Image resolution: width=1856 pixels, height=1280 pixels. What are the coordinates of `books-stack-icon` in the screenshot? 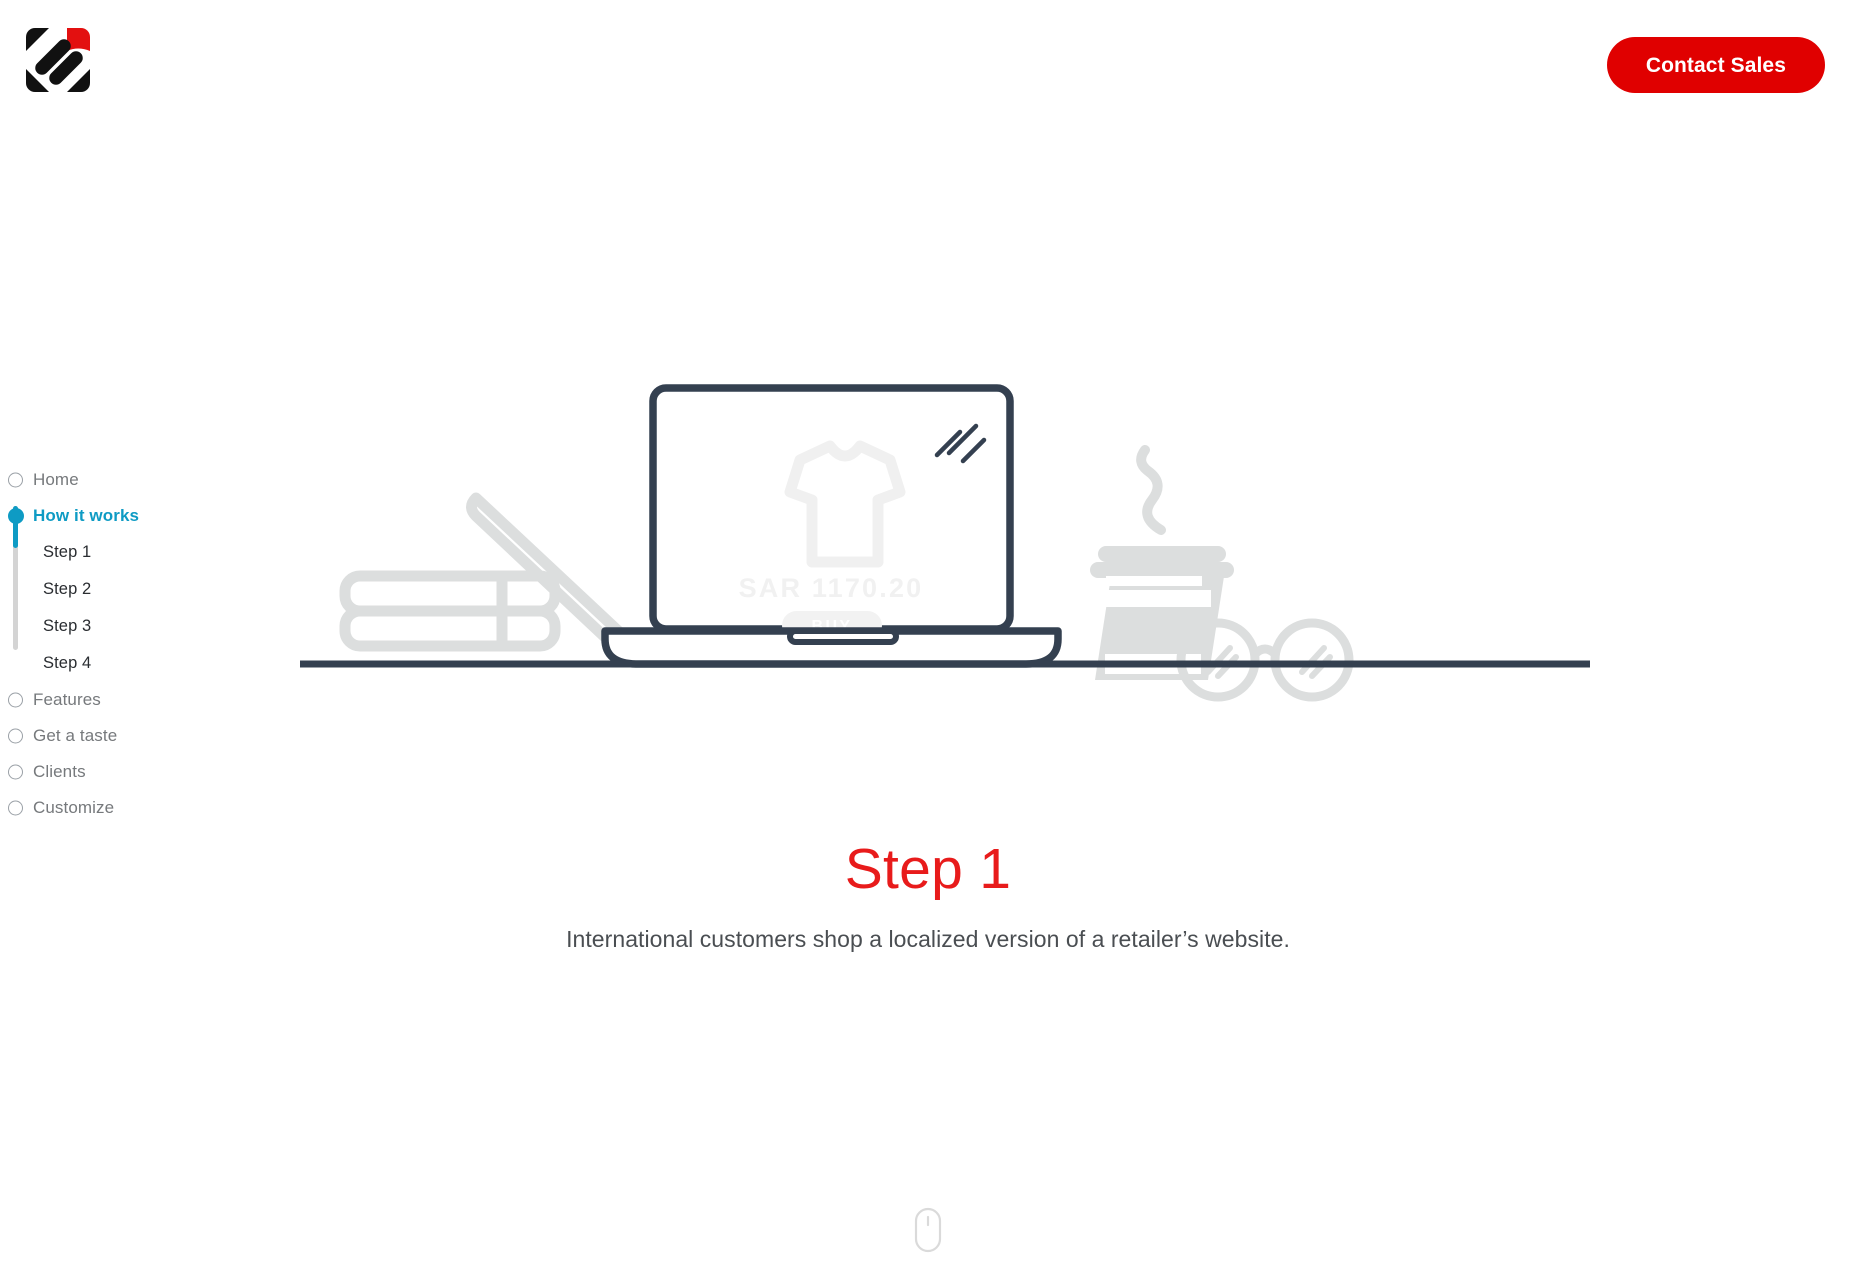 It's located at (450, 611).